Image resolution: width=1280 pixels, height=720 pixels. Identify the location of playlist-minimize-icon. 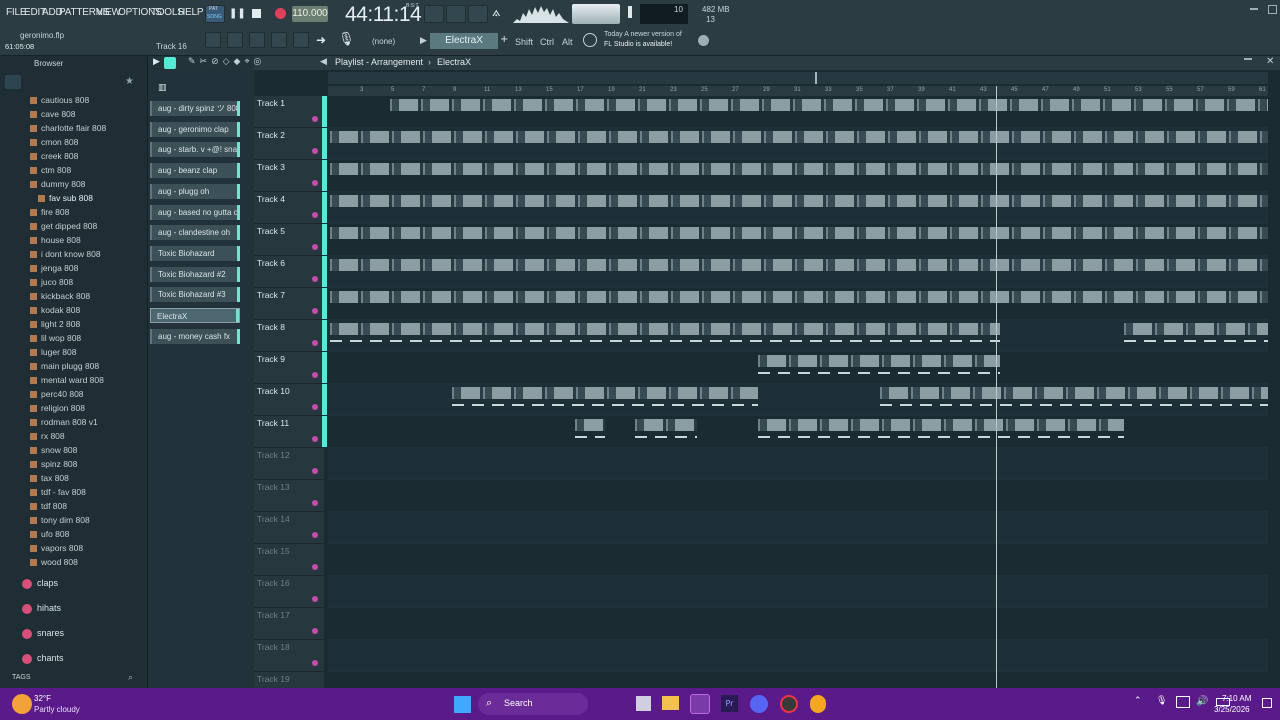
(1248, 59).